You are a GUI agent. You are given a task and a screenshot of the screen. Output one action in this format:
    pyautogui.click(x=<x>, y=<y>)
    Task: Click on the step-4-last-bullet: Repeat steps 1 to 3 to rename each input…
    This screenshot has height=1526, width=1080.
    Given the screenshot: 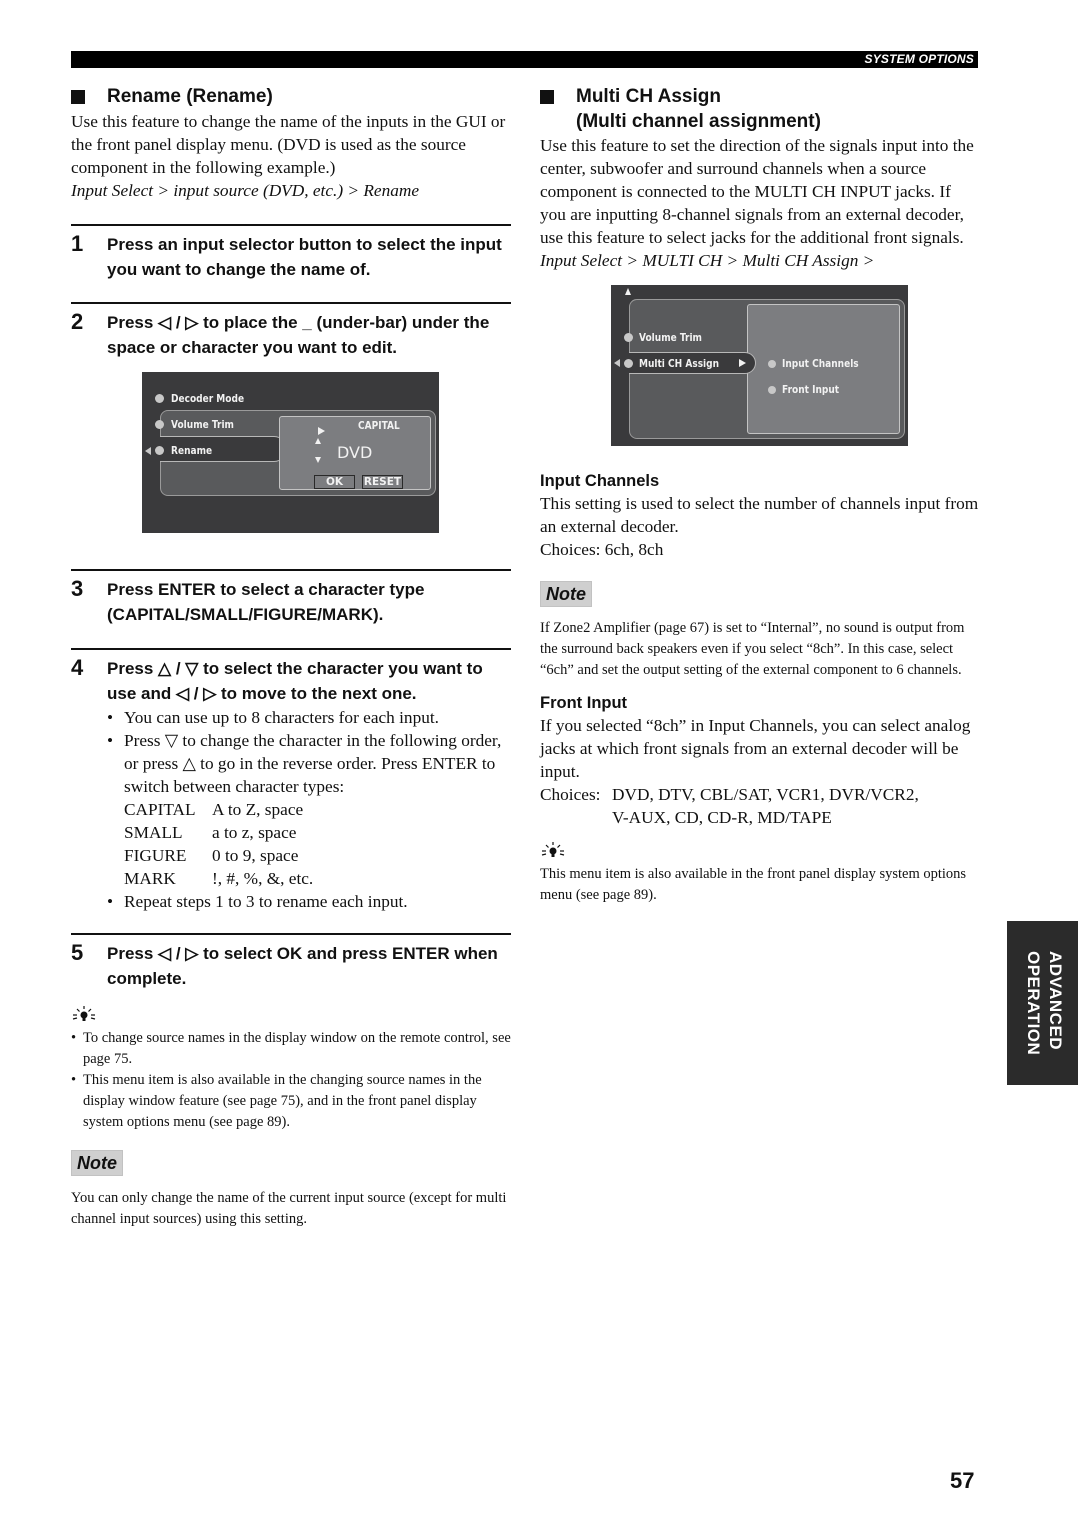 What is the action you would take?
    pyautogui.click(x=309, y=901)
    